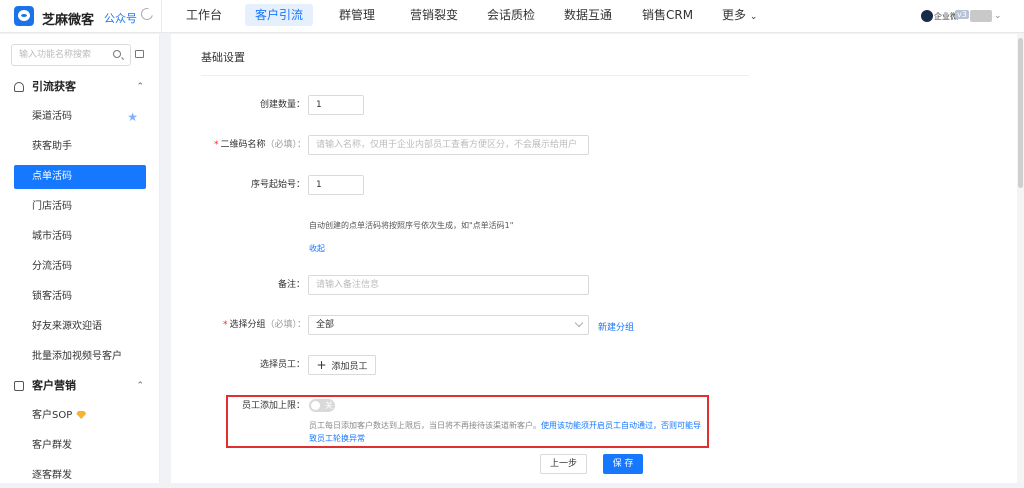  I want to click on sidebar-item-label: 渠道活码, so click(52, 116).